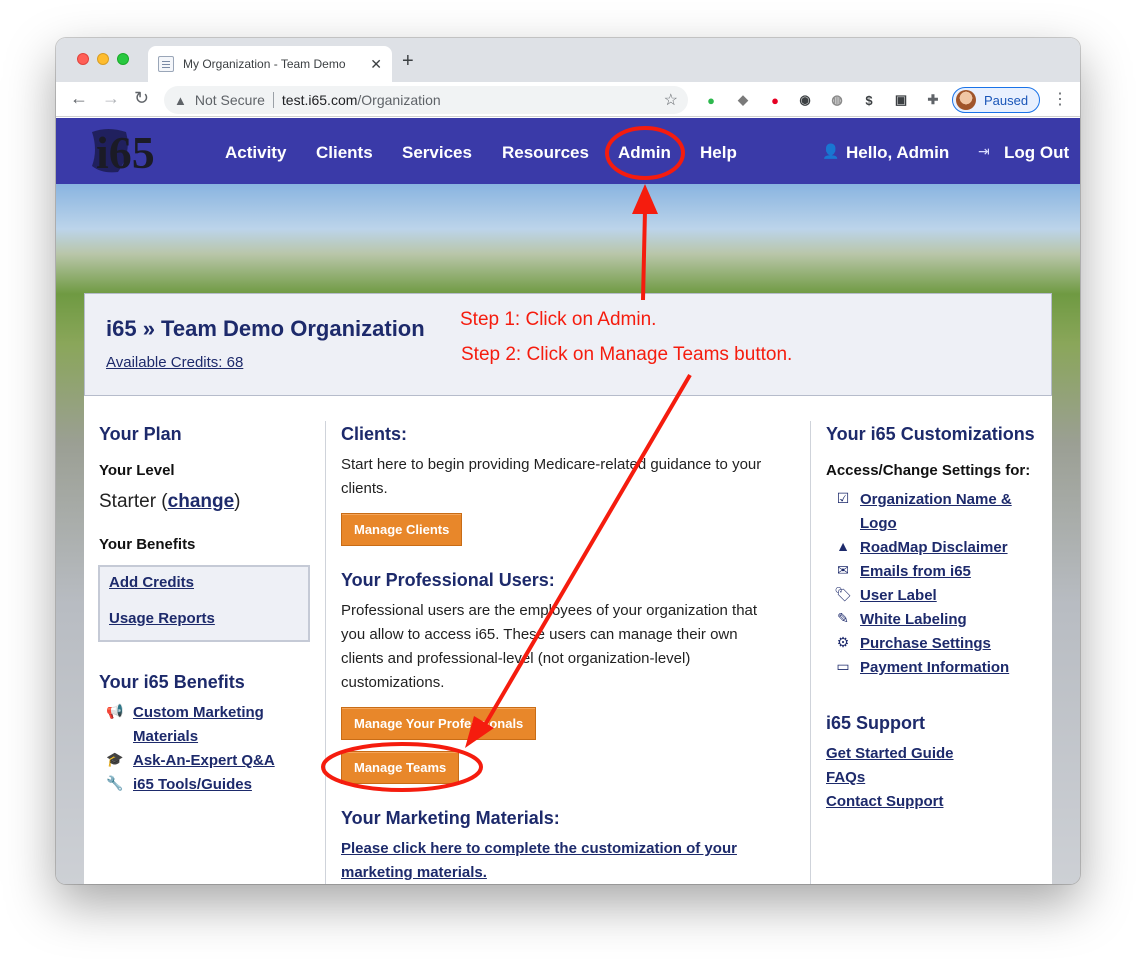 The width and height of the screenshot is (1136, 959). I want to click on nav-help: Help, so click(718, 153).